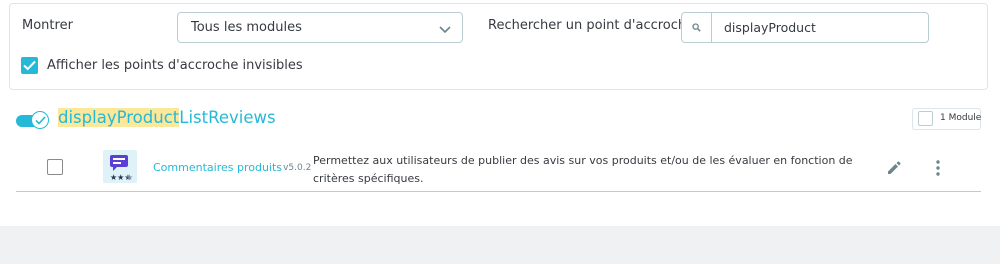 This screenshot has width=1000, height=264. I want to click on module-name-link: Commentaires produits, so click(217, 167).